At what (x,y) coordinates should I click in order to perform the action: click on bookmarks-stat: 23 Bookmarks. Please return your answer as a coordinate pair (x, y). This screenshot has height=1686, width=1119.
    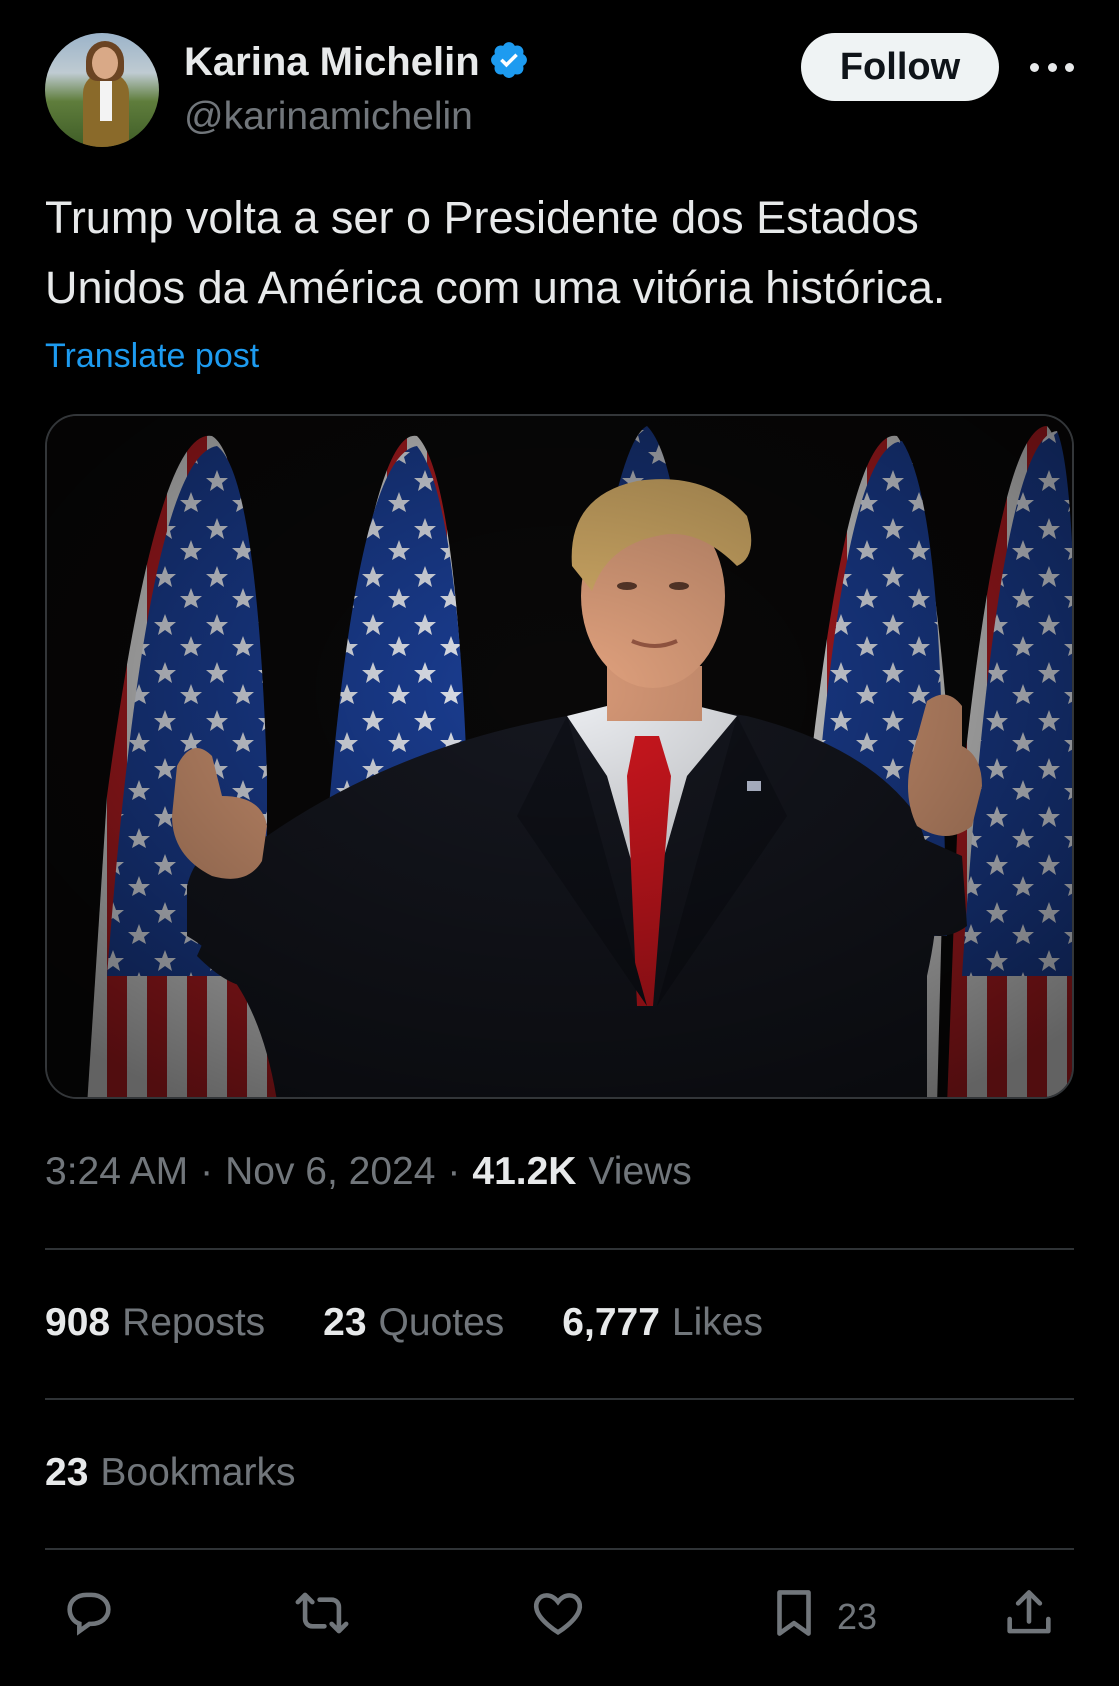
    Looking at the image, I should click on (170, 1473).